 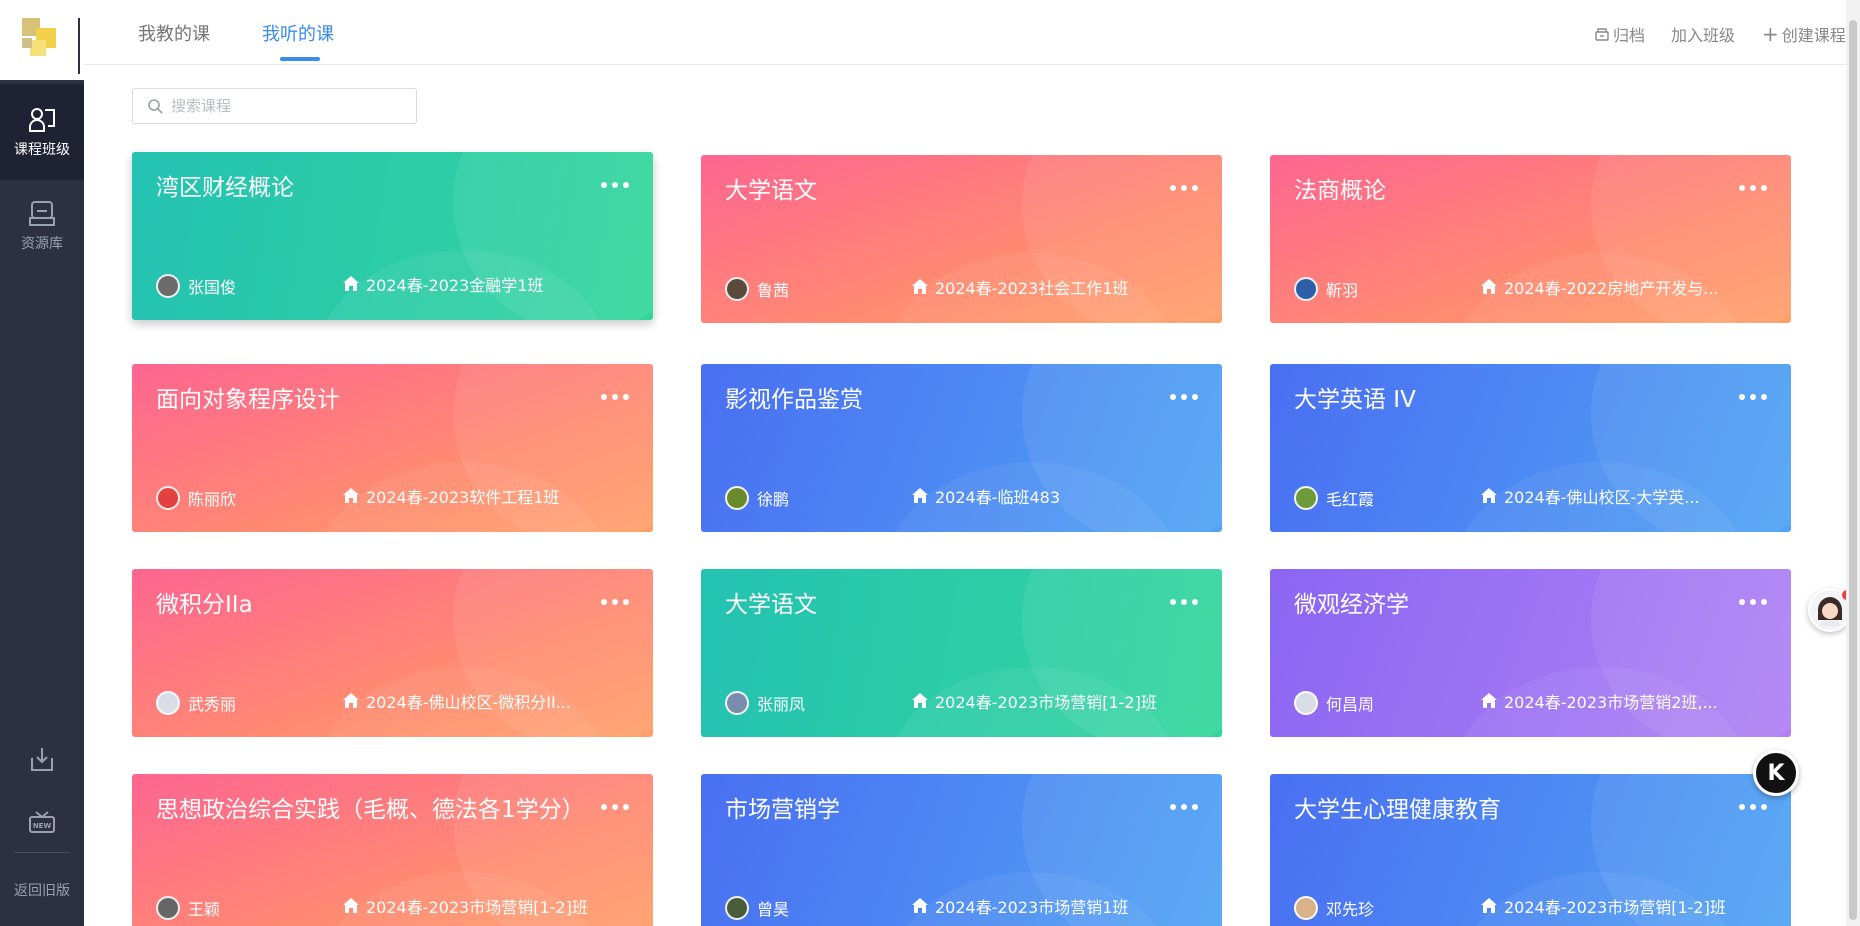 I want to click on course-title: 市场营销学, so click(x=782, y=810).